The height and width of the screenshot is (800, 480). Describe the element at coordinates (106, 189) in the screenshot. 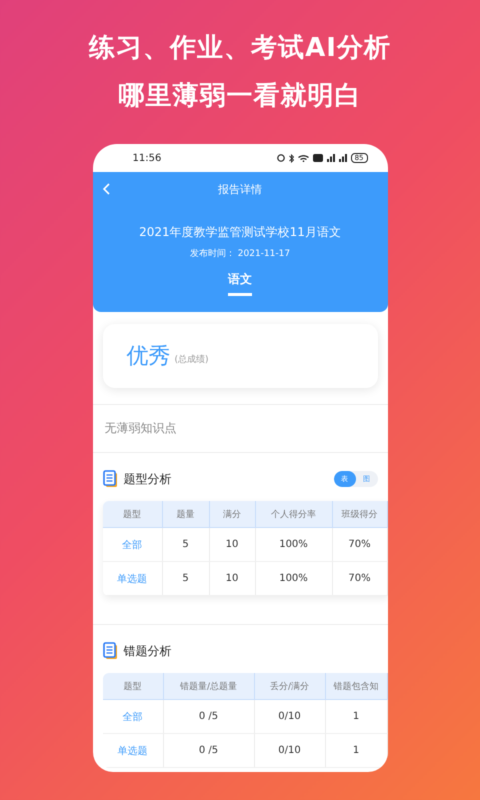

I see `back-icon` at that location.